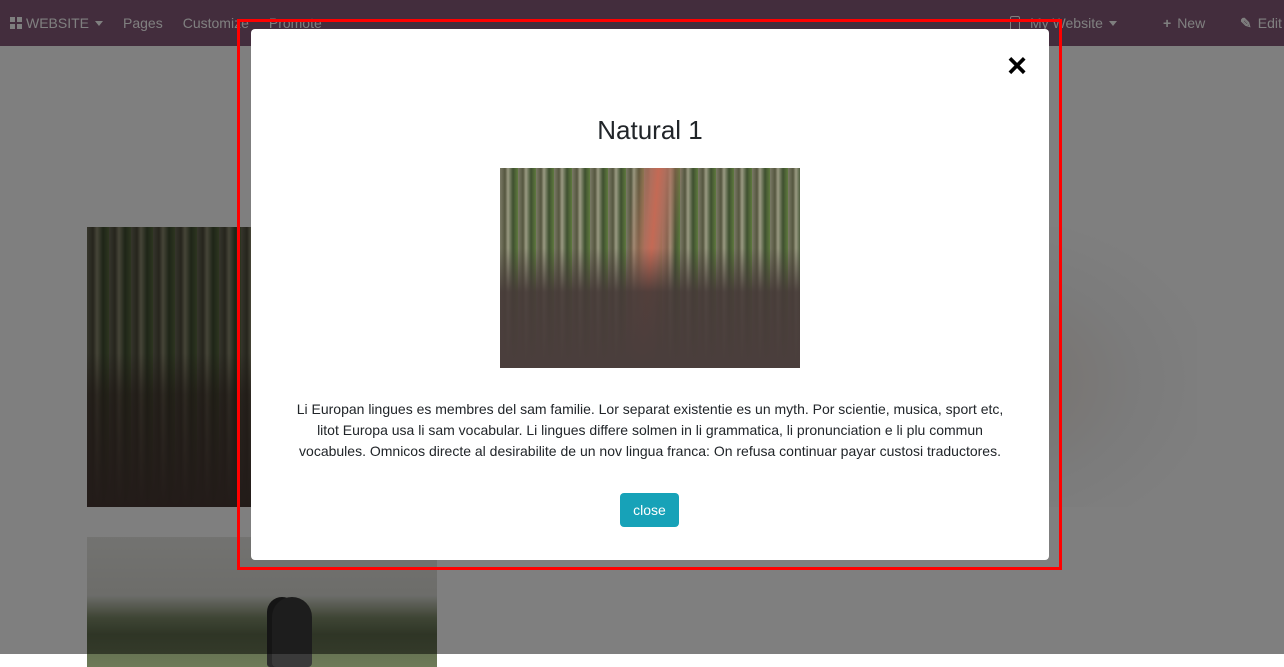 This screenshot has height=667, width=1284. Describe the element at coordinates (650, 130) in the screenshot. I see `modal-title: Natural 1` at that location.